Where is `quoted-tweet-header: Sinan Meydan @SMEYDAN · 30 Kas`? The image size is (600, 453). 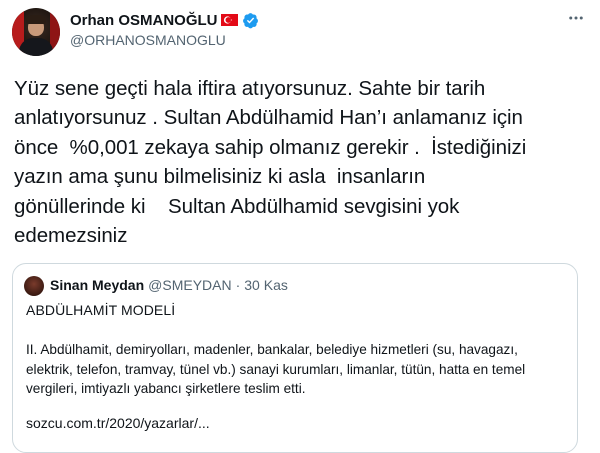
quoted-tweet-header: Sinan Meydan @SMEYDAN · 30 Kas is located at coordinates (169, 285).